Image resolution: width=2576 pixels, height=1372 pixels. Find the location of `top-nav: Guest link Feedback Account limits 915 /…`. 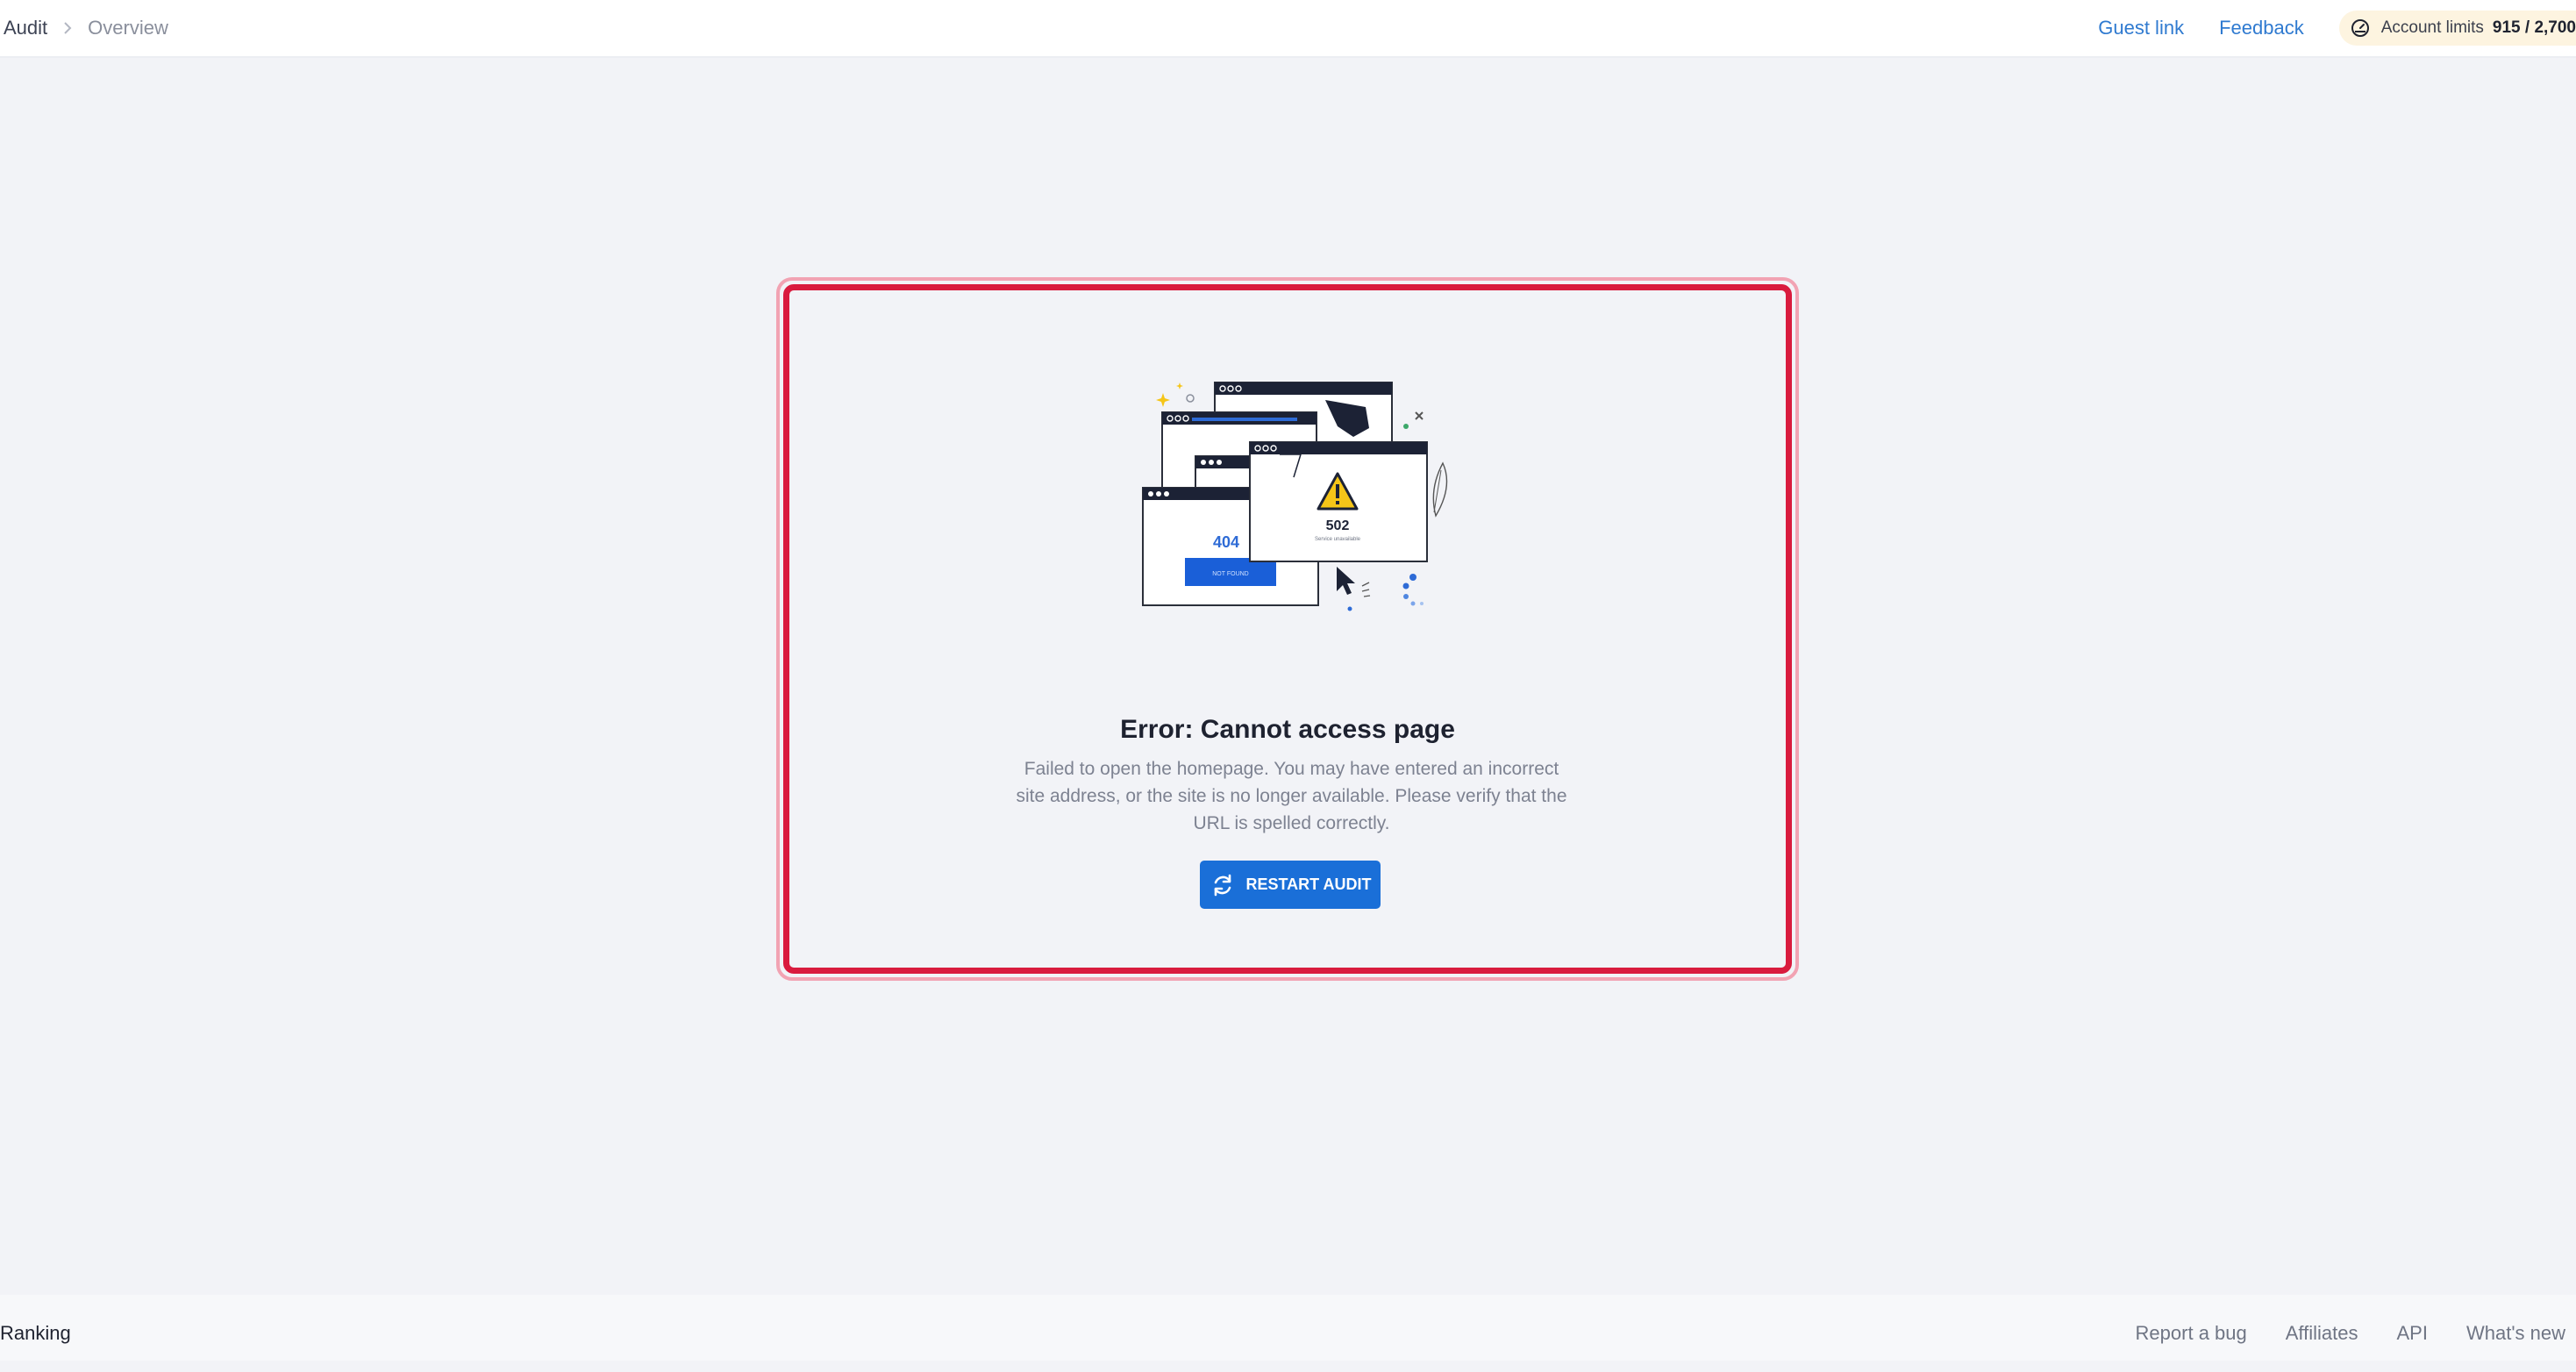

top-nav: Guest link Feedback Account limits 915 /… is located at coordinates (2337, 28).